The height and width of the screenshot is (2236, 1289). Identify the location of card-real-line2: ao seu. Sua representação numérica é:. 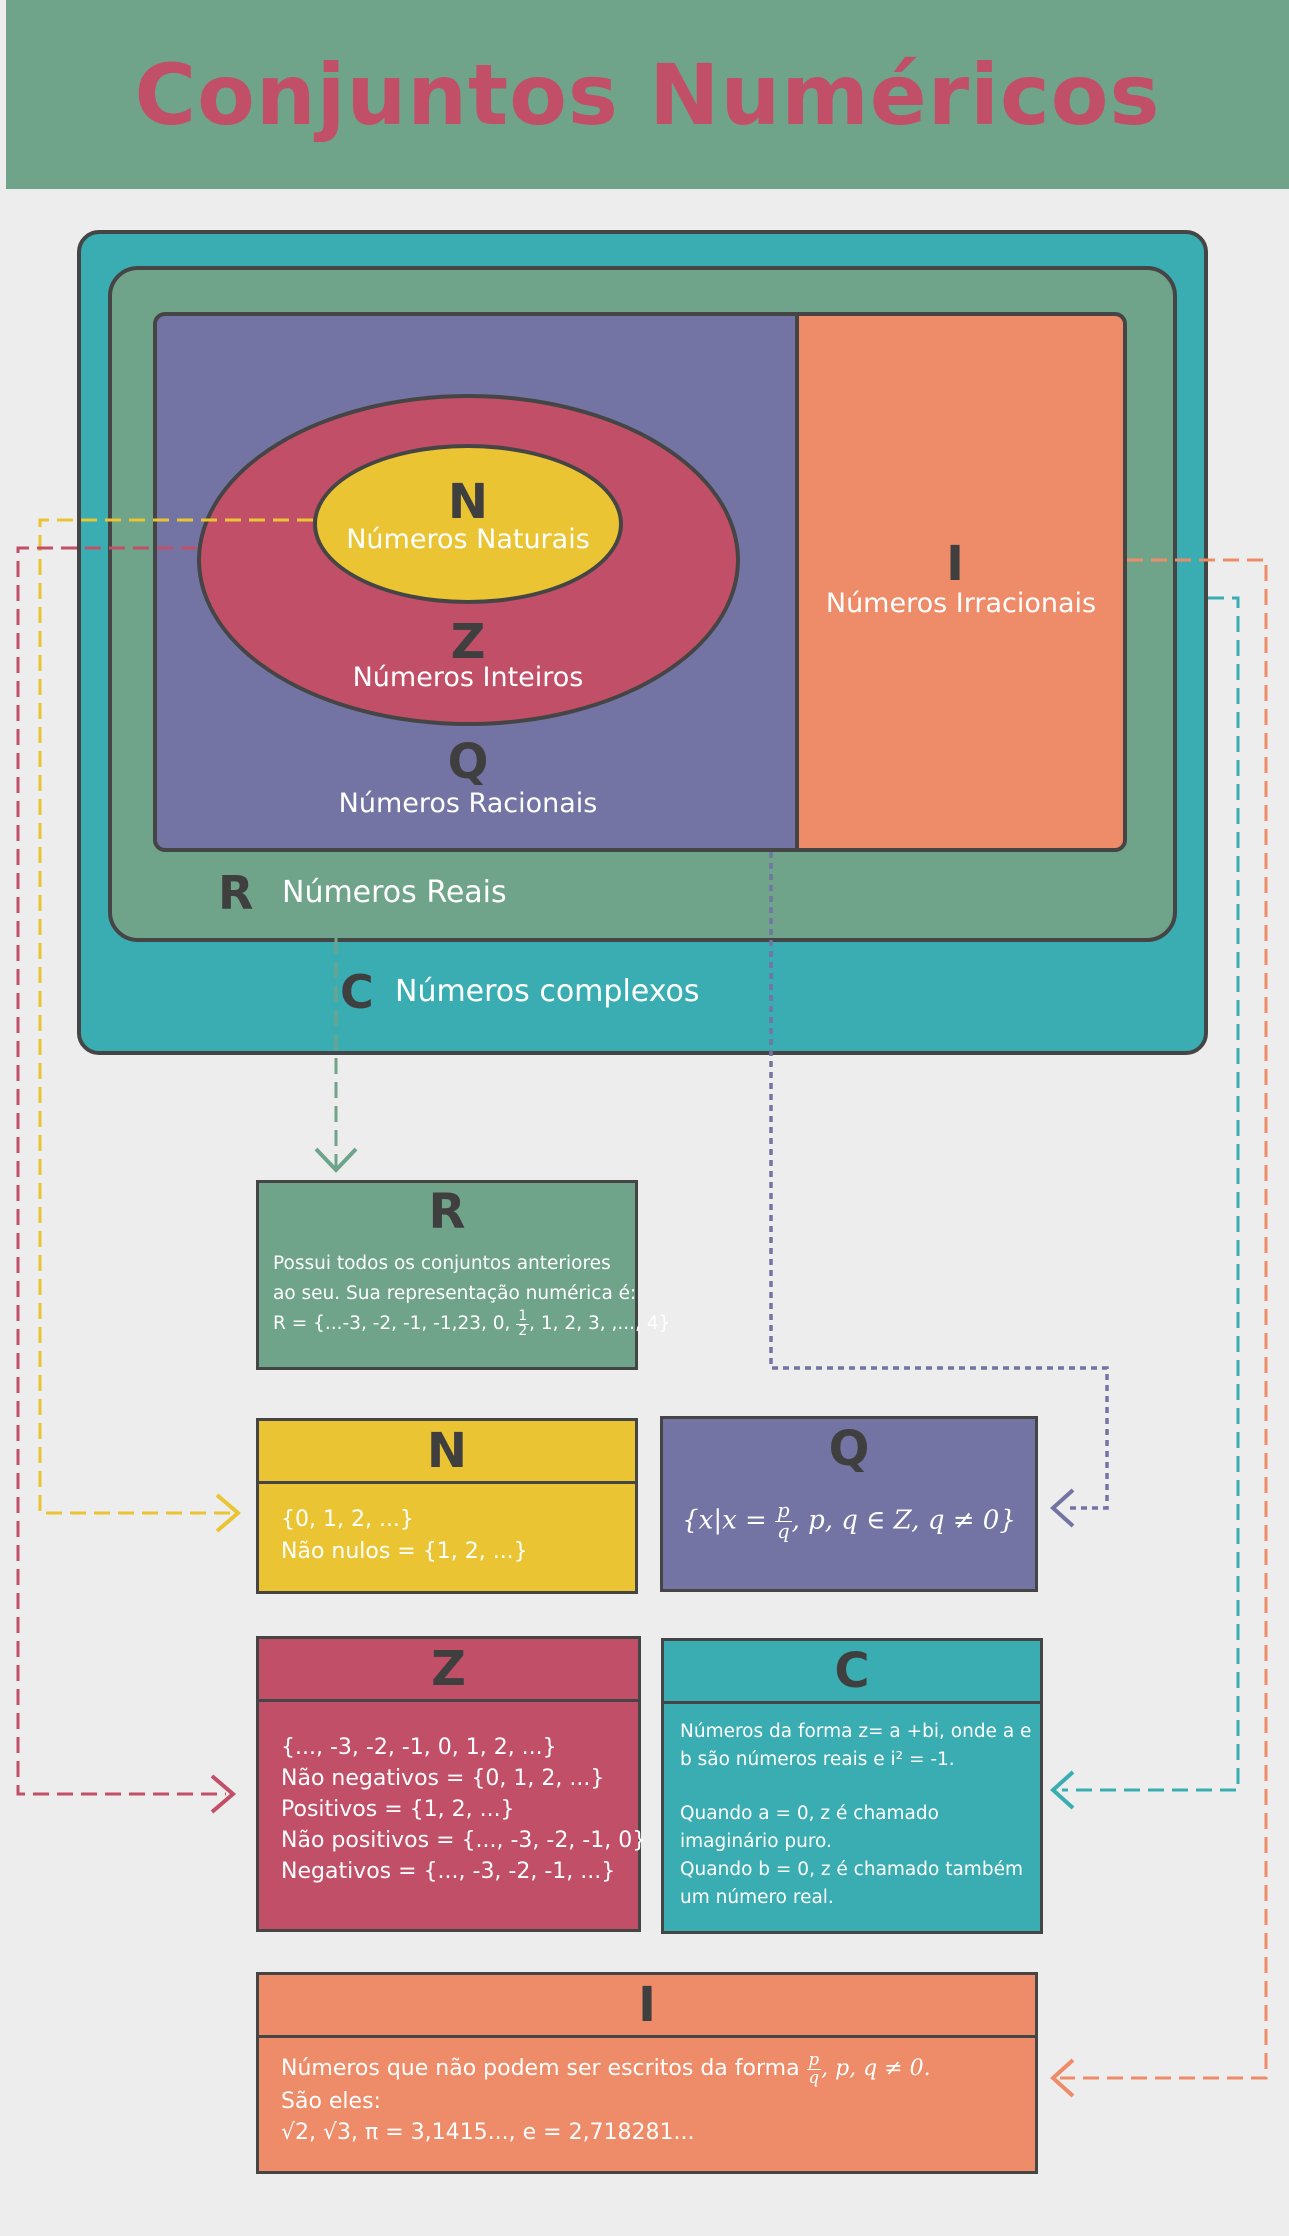
(455, 1293).